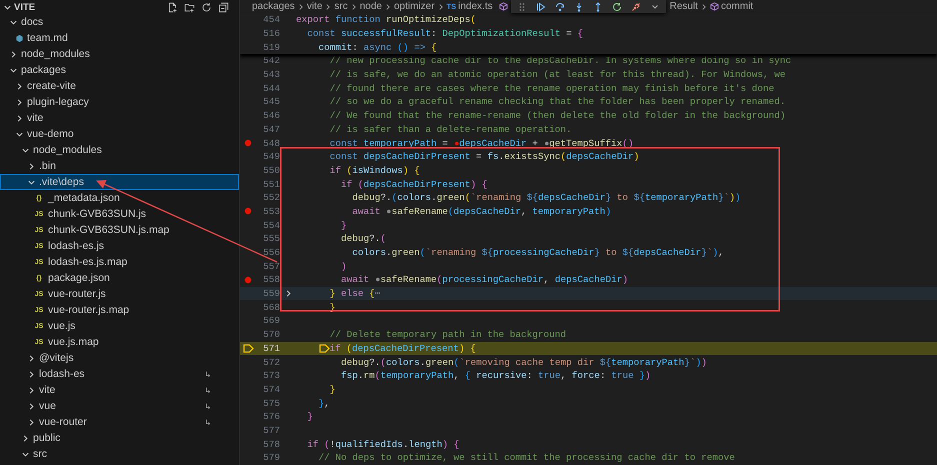 The width and height of the screenshot is (937, 465). What do you see at coordinates (271, 170) in the screenshot?
I see `line-number: 550` at bounding box center [271, 170].